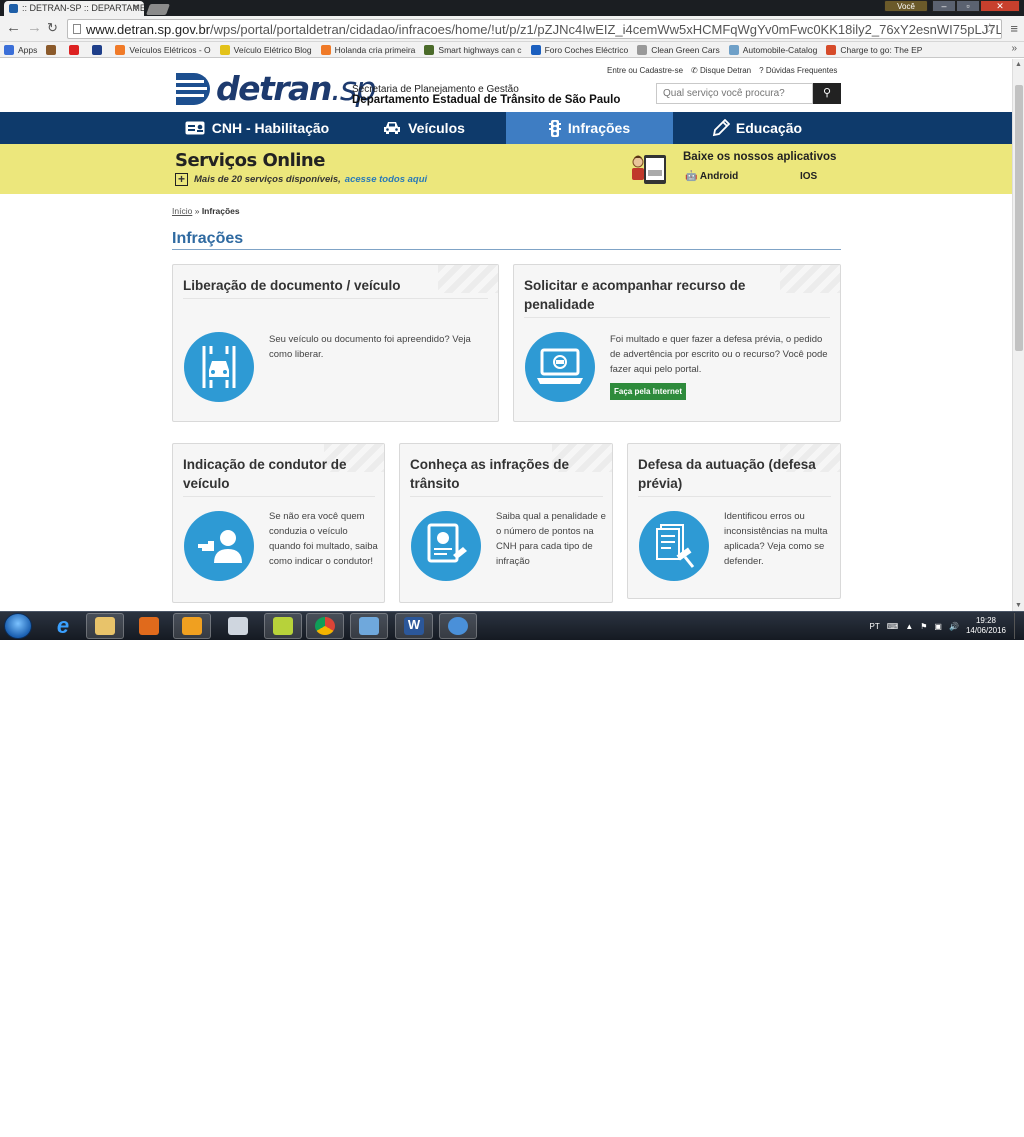  I want to click on detran-logo: detran.sp, so click(275, 88).